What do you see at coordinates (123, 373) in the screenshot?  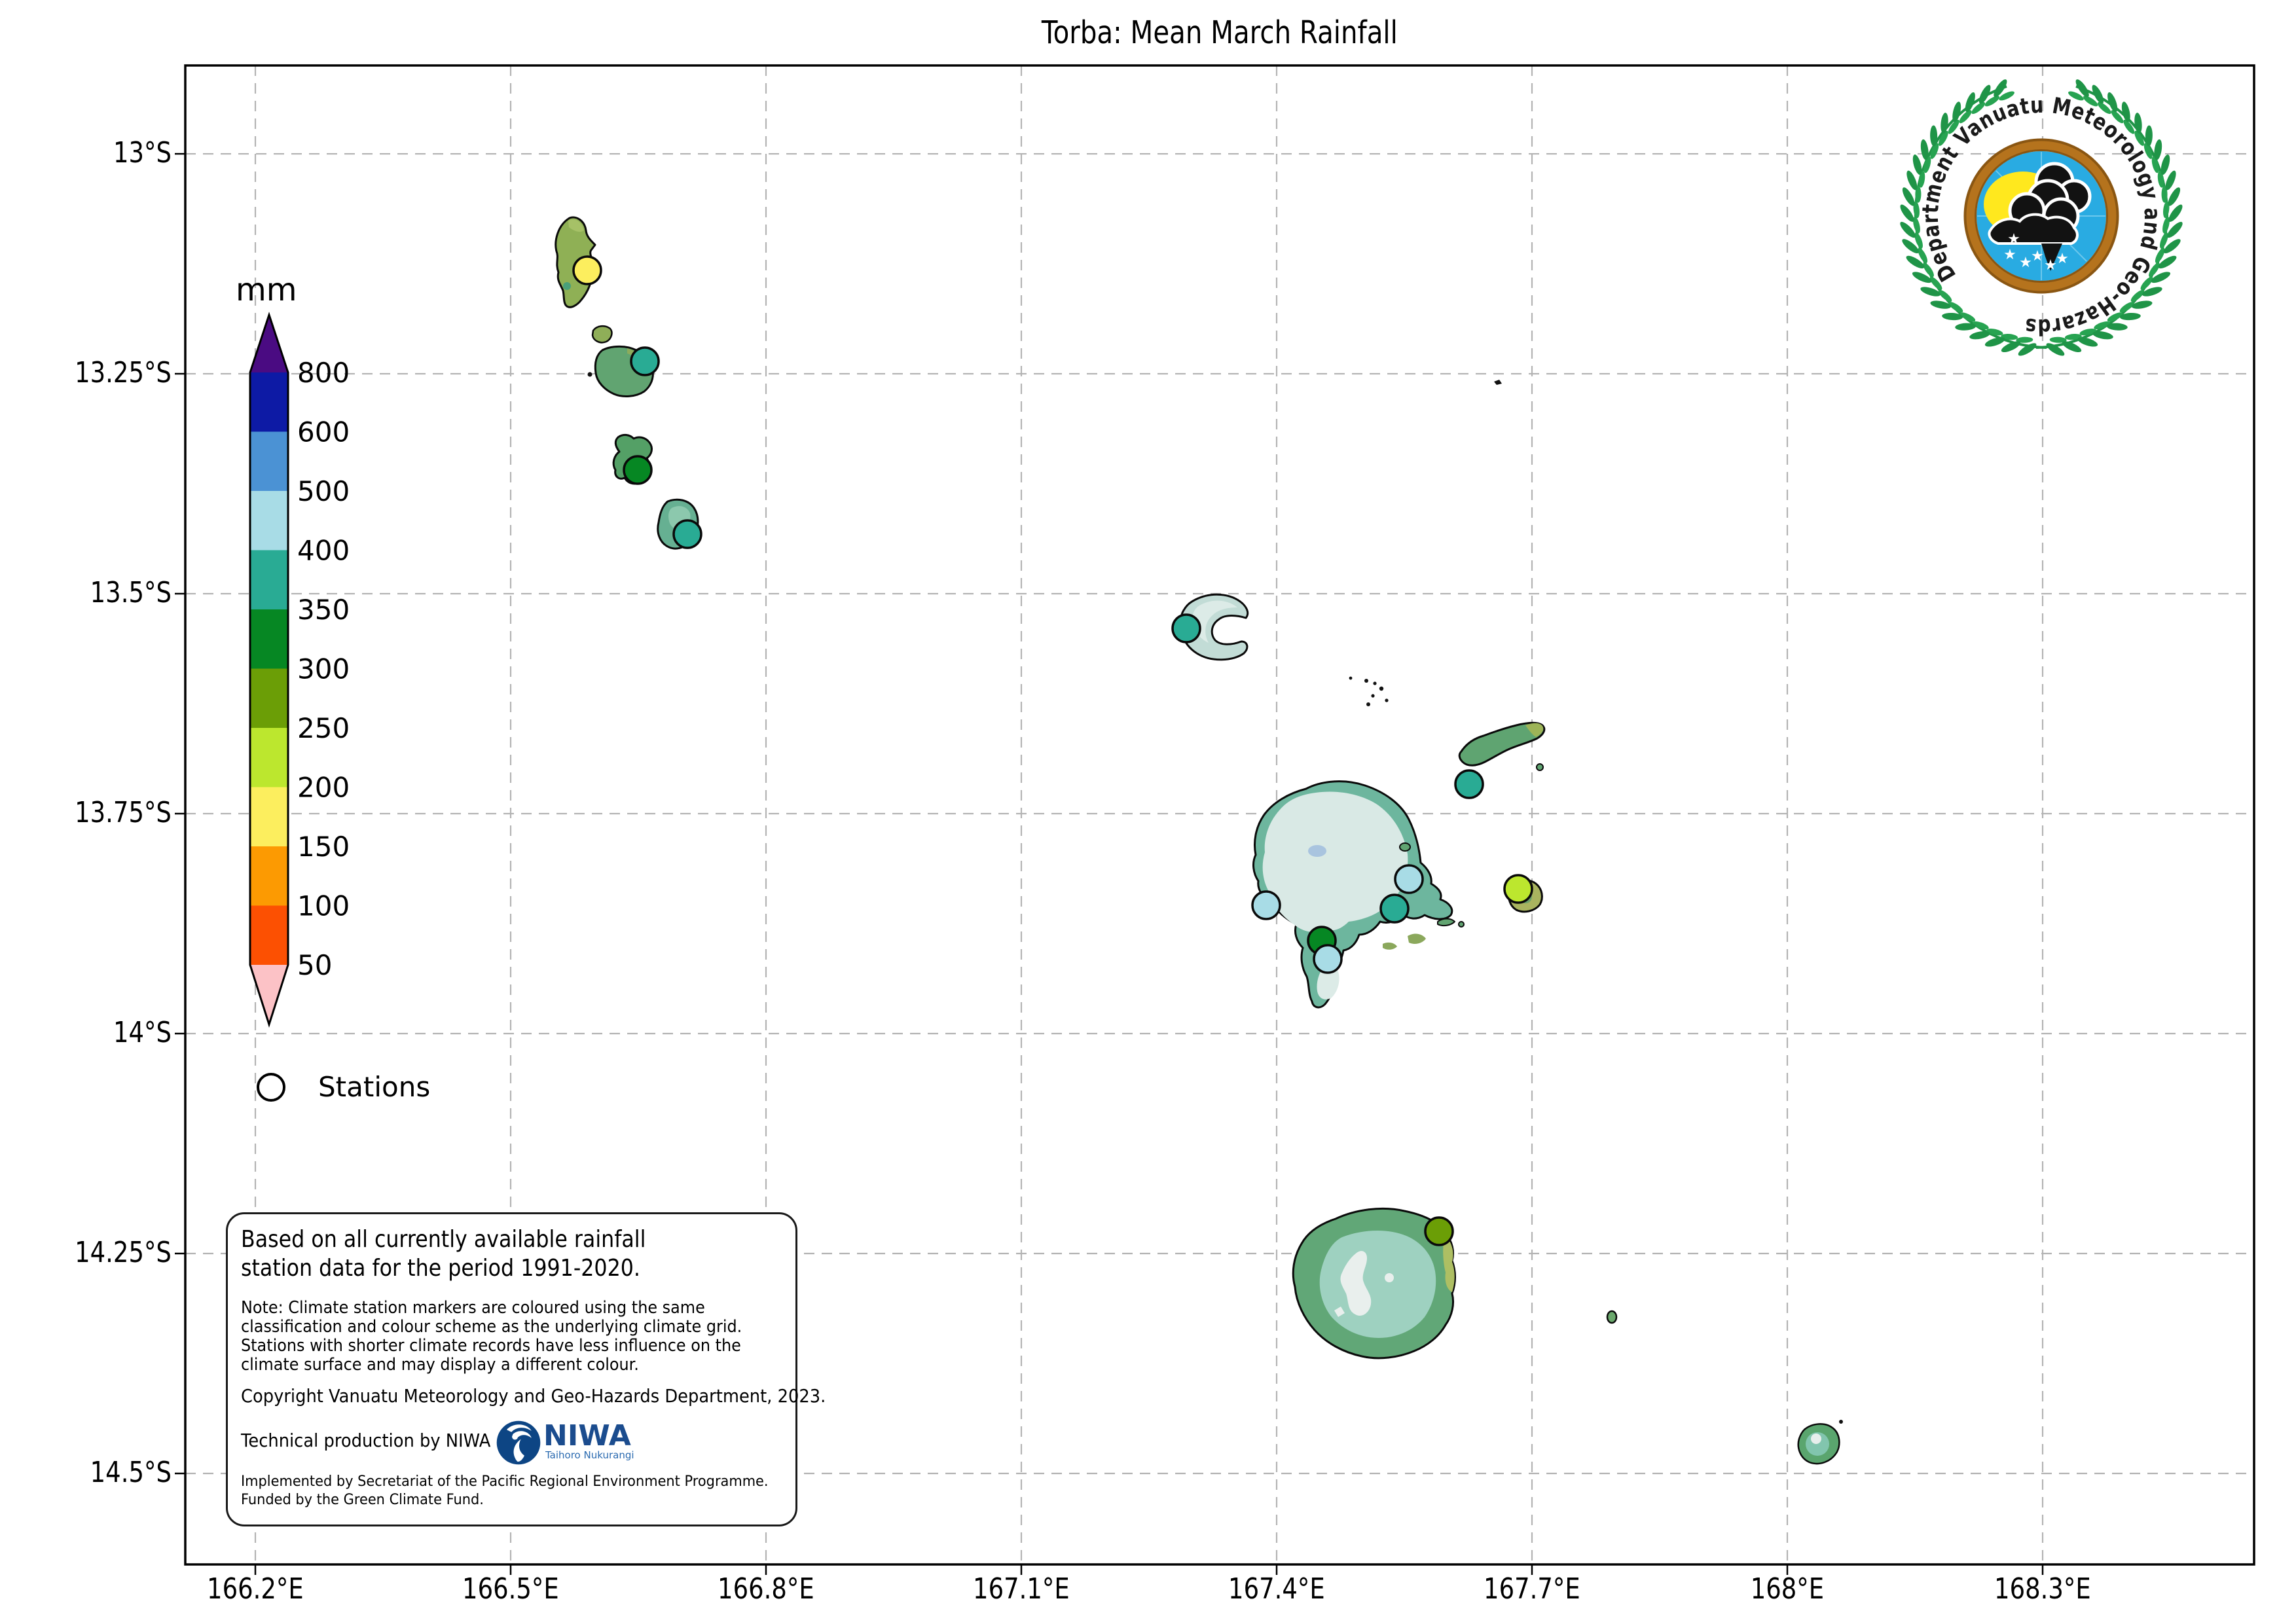 I see `y-tick-label: 13.25°S` at bounding box center [123, 373].